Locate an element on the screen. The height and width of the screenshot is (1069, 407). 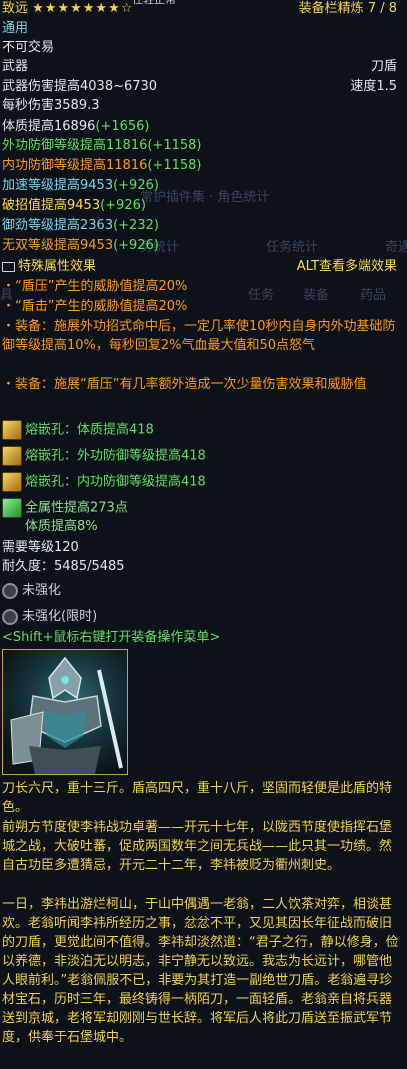
attr-text: 体质提高16896 is located at coordinates (49, 126).